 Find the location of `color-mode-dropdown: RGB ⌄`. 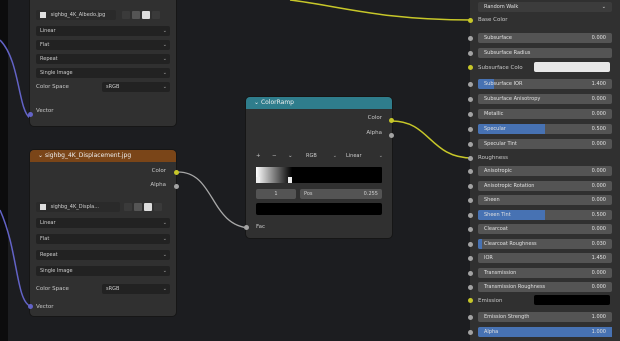

color-mode-dropdown: RGB ⌄ is located at coordinates (321, 156).